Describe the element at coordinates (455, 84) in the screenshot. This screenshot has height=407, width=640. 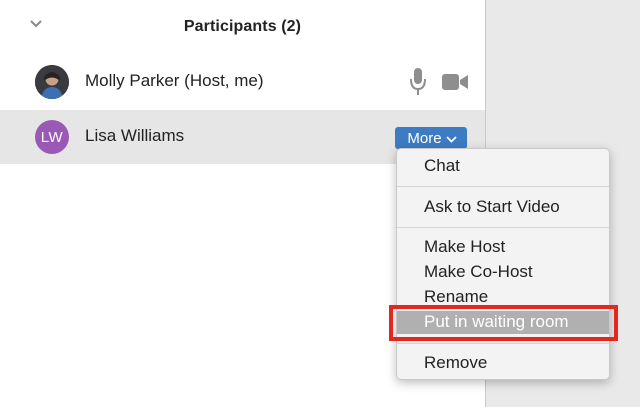
I see `video-camera-icon` at that location.